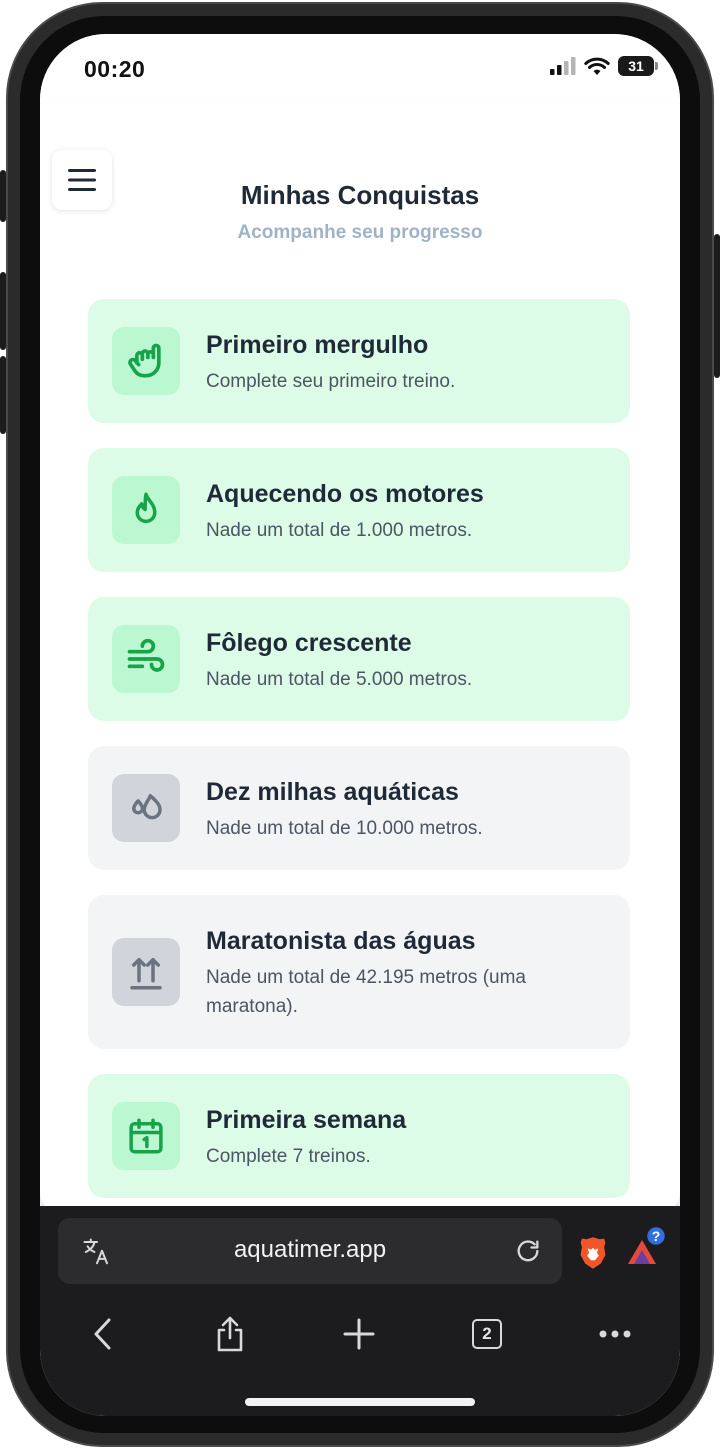 The image size is (720, 1449). I want to click on new-tab-button, so click(359, 1334).